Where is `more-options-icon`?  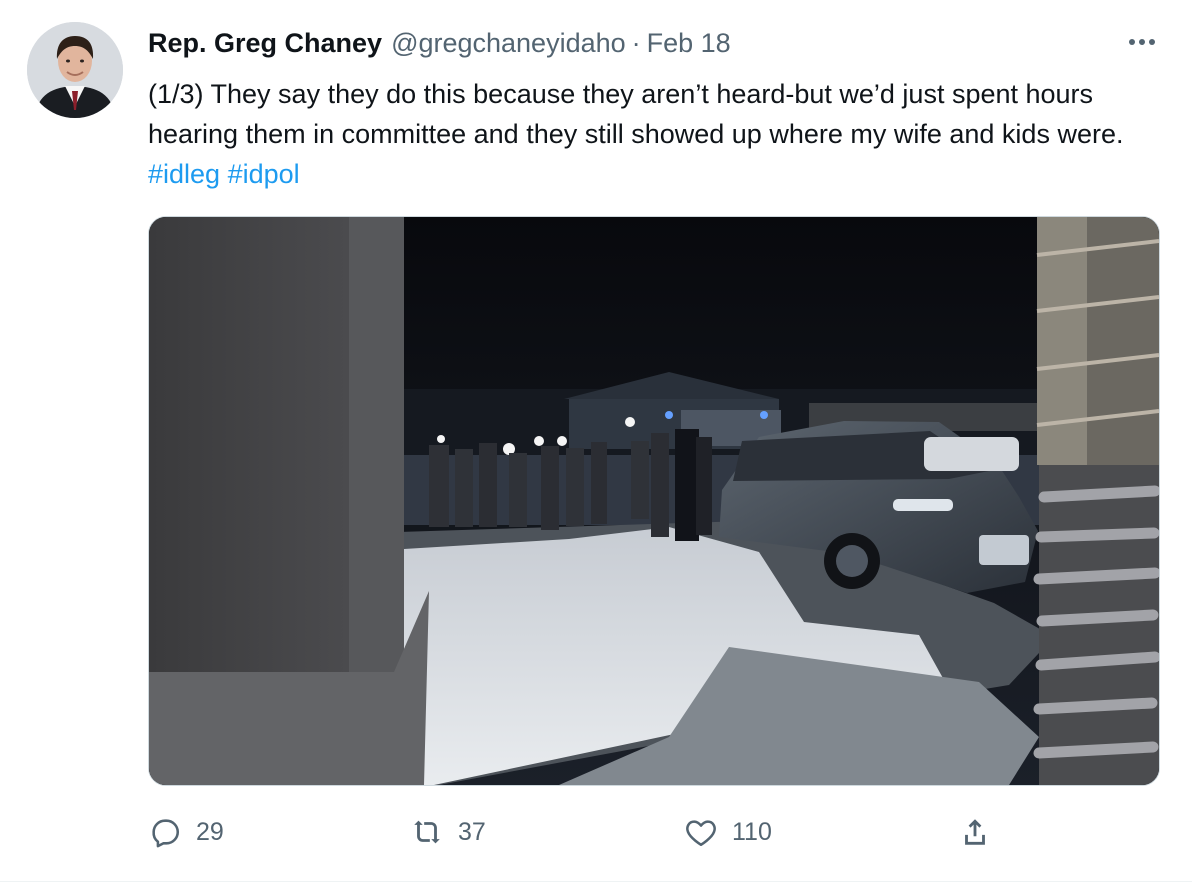
more-options-icon is located at coordinates (1142, 42).